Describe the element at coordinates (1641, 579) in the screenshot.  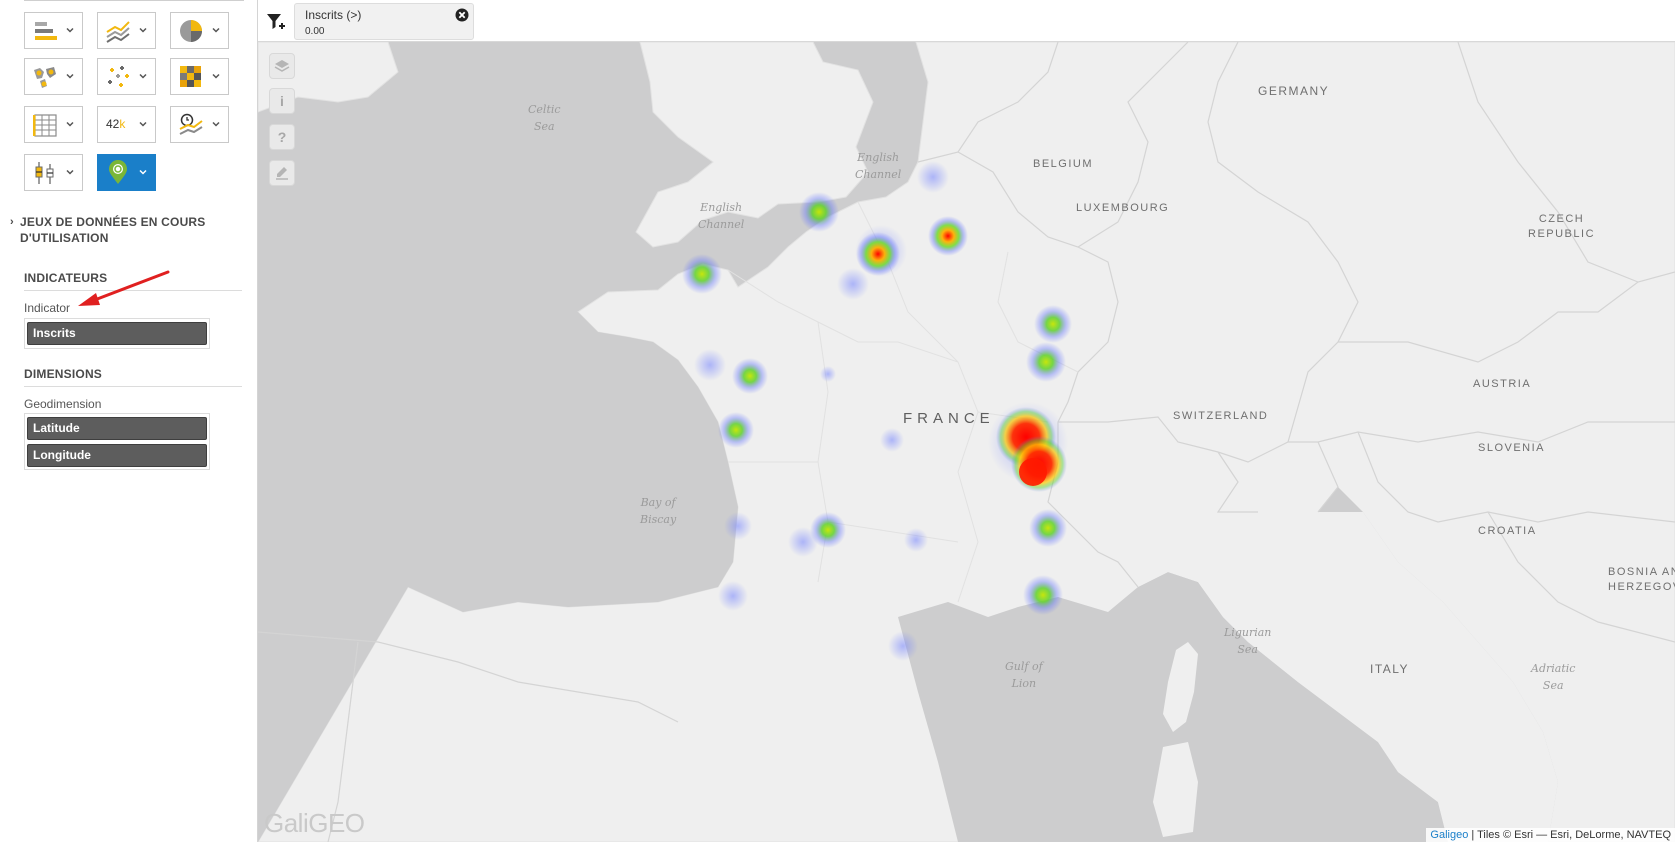
I see `label-bosnia: BOSNIA AN HERZEGOV` at that location.